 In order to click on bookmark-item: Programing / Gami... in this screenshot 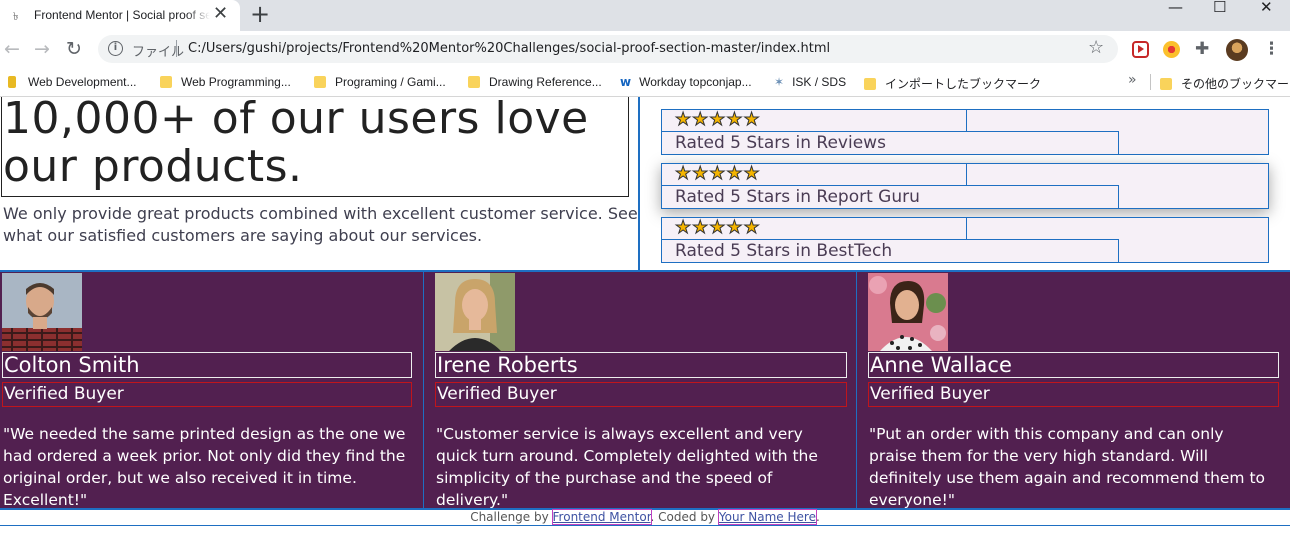, I will do `click(380, 82)`.